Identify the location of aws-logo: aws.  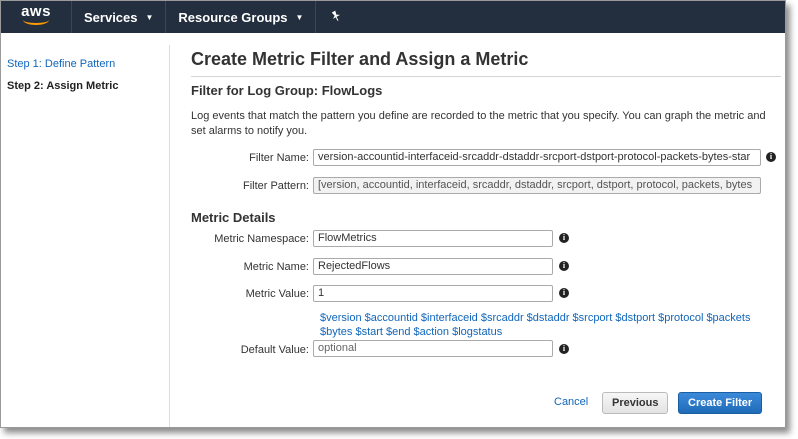
(36, 17).